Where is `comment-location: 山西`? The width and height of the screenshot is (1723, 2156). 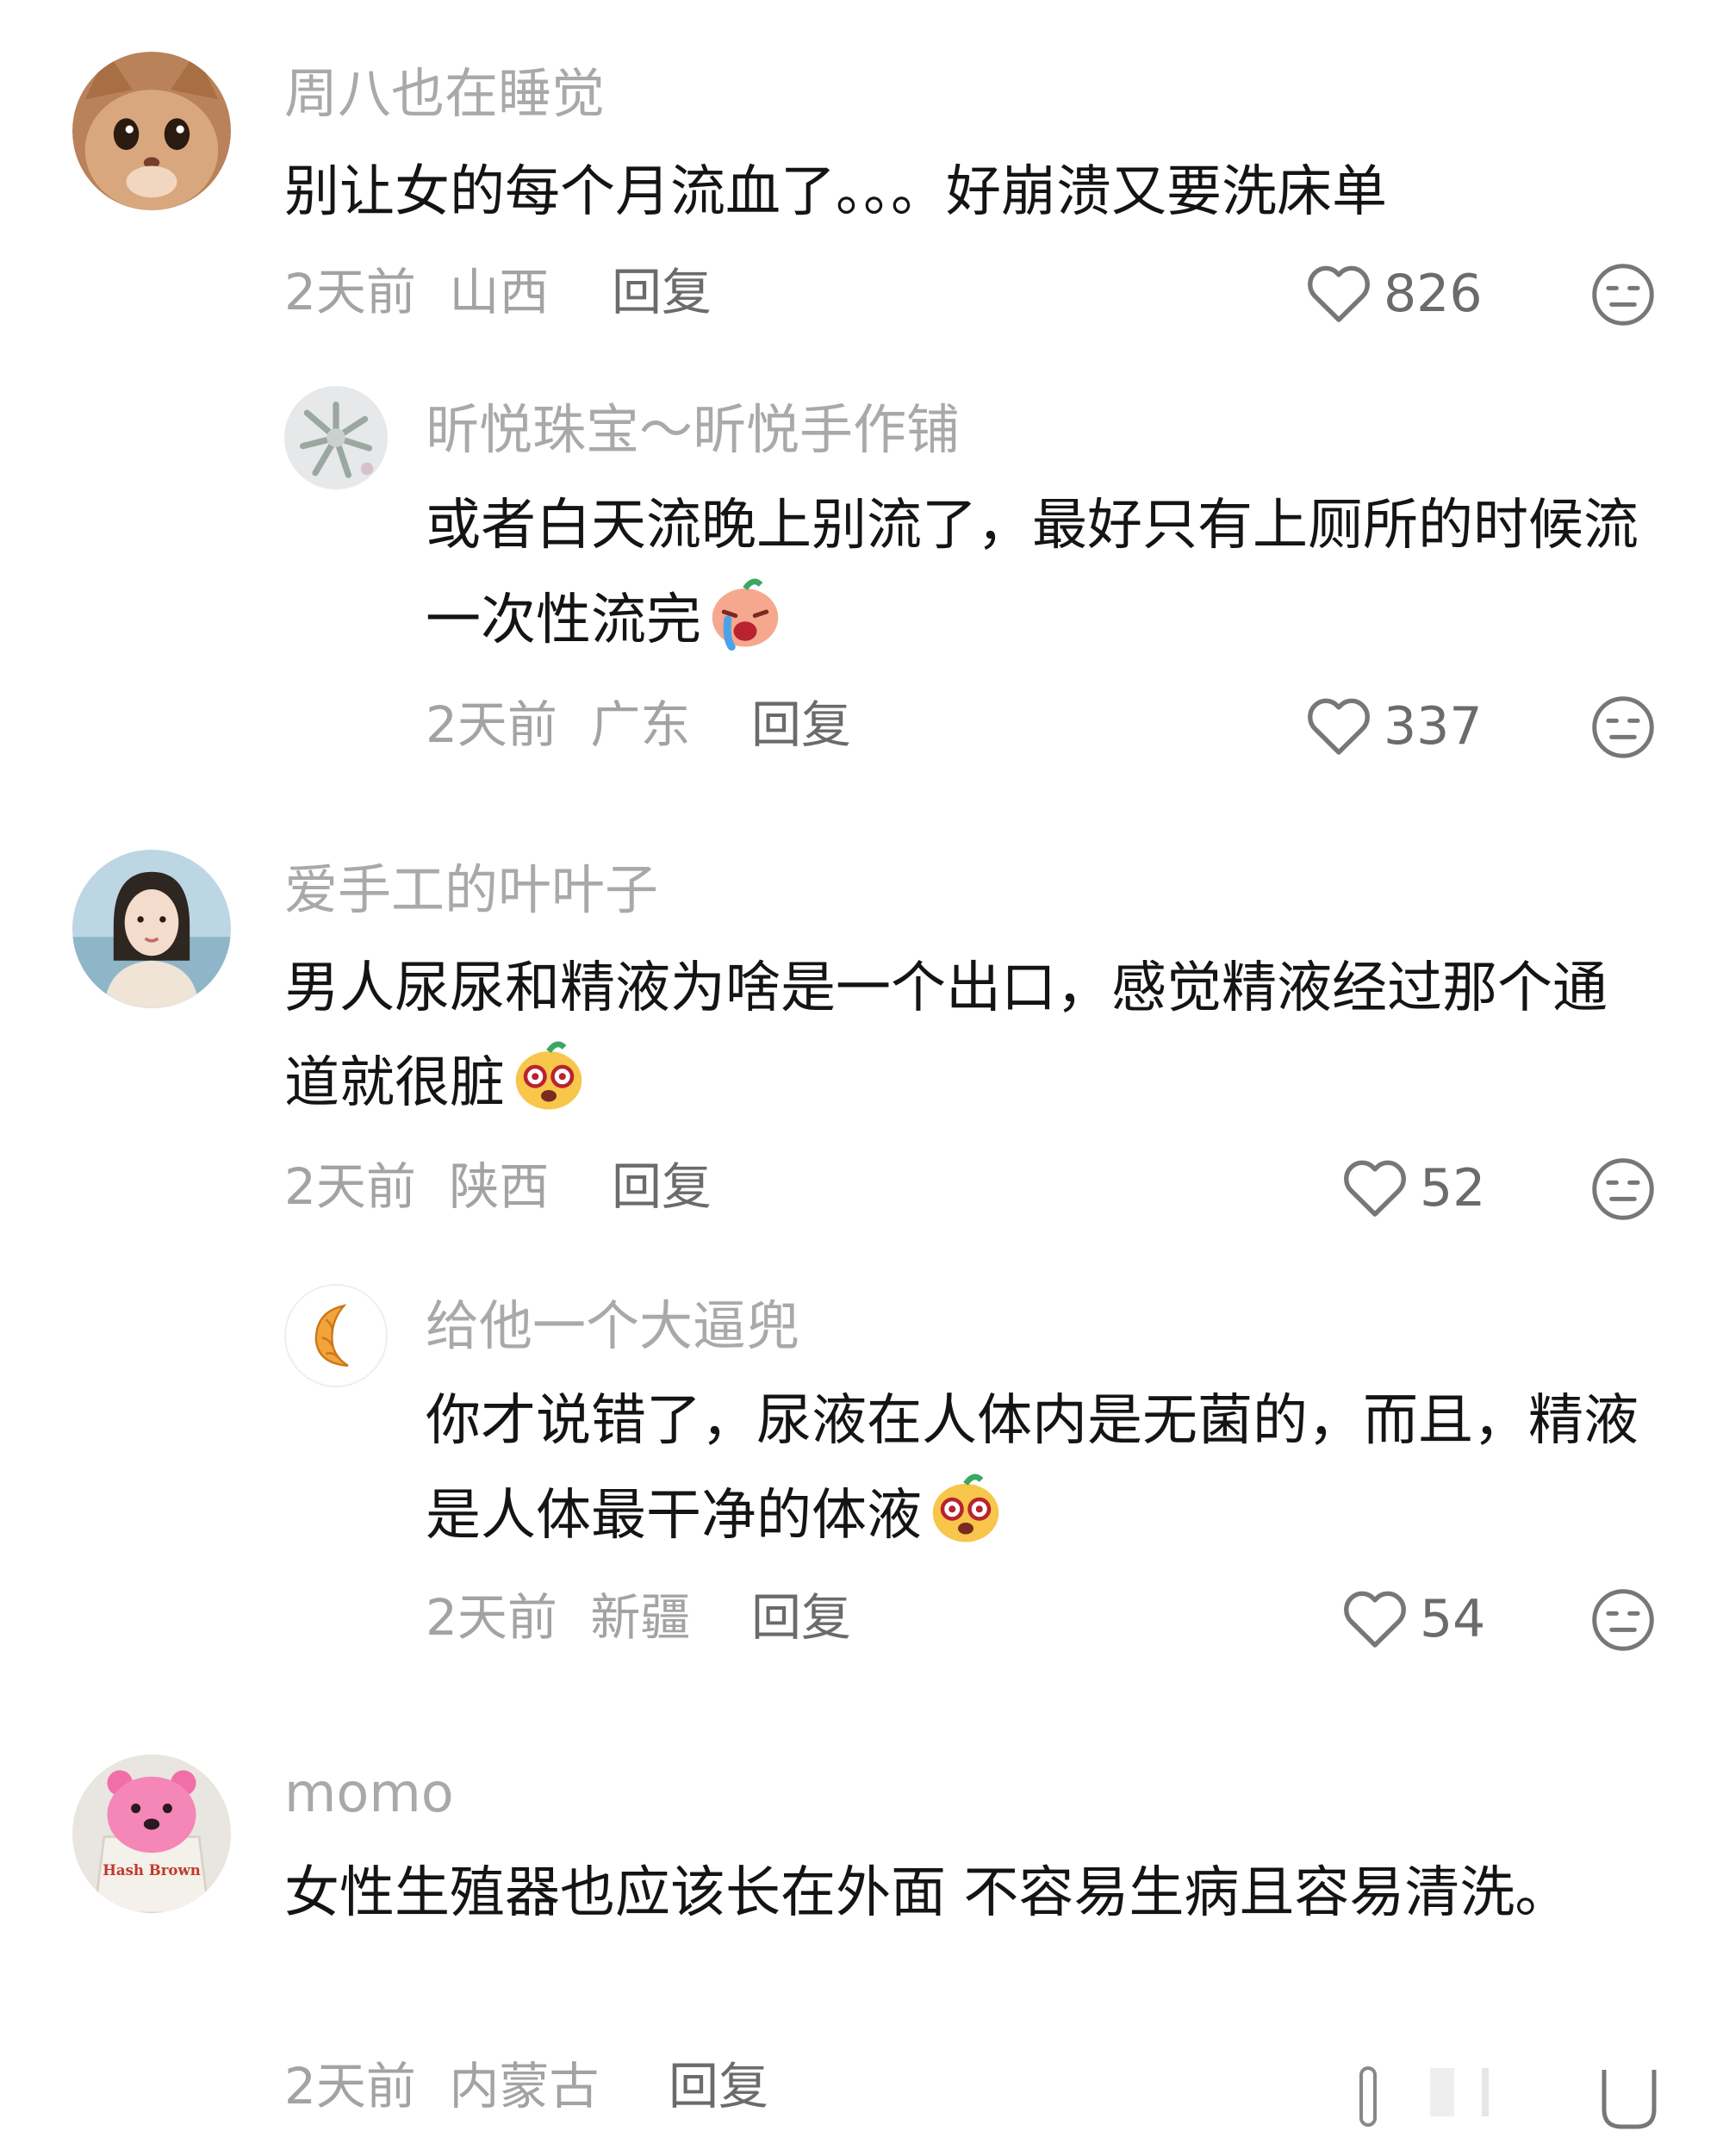 comment-location: 山西 is located at coordinates (499, 292).